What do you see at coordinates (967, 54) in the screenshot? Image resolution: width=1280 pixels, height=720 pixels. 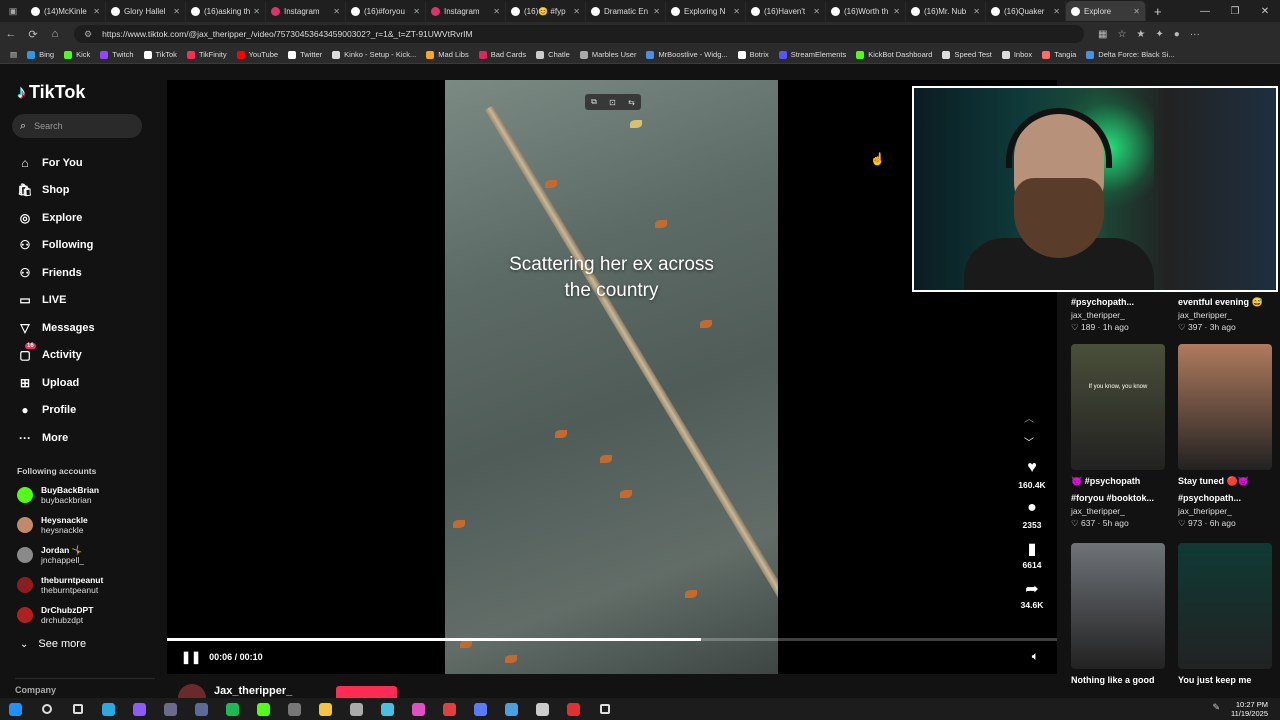 I see `bookmark-item: Speed Test` at bounding box center [967, 54].